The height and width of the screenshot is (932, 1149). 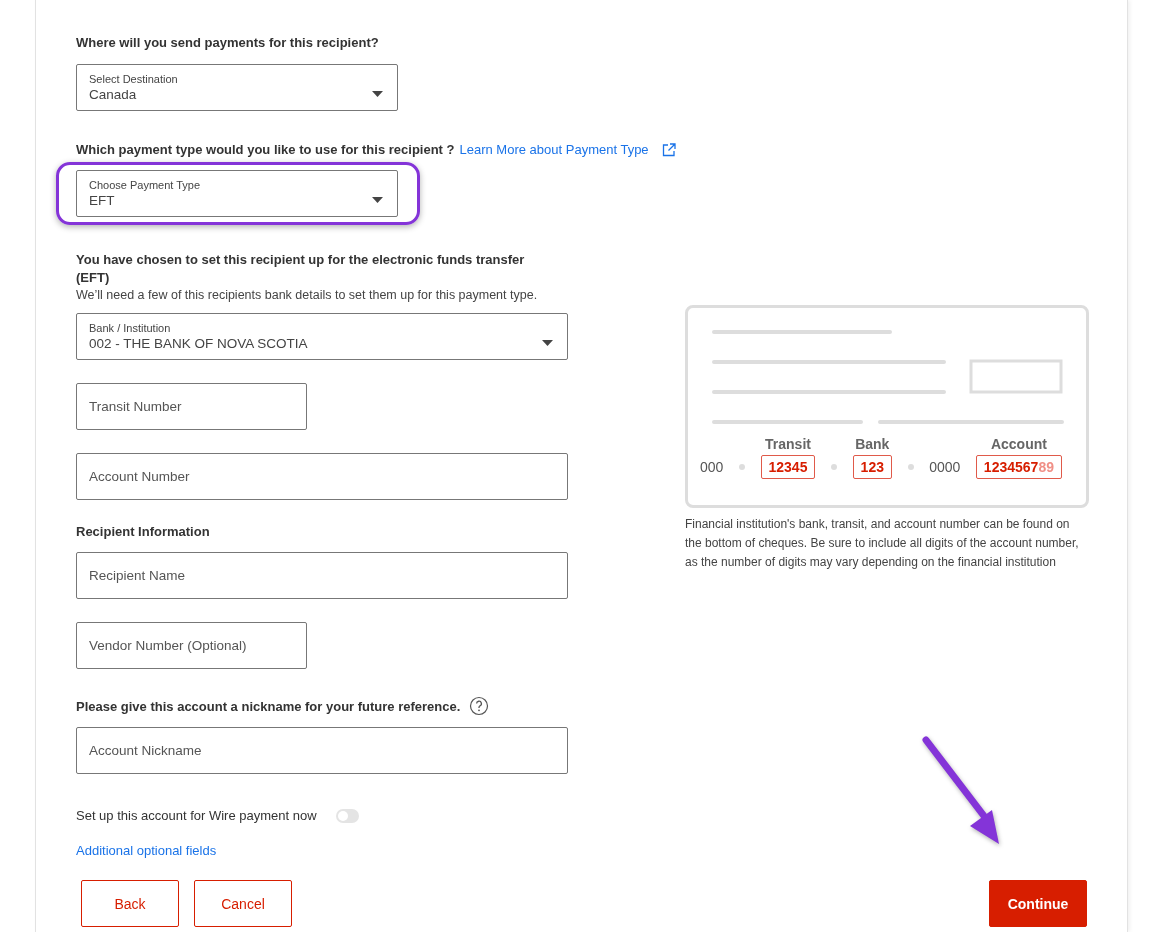 I want to click on section-heading: Recipient Information, so click(x=143, y=531).